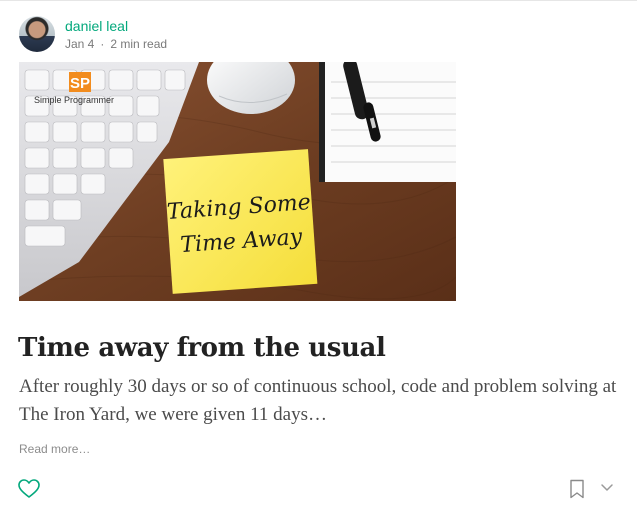 This screenshot has width=637, height=520. Describe the element at coordinates (577, 489) in the screenshot. I see `bookmark-icon` at that location.